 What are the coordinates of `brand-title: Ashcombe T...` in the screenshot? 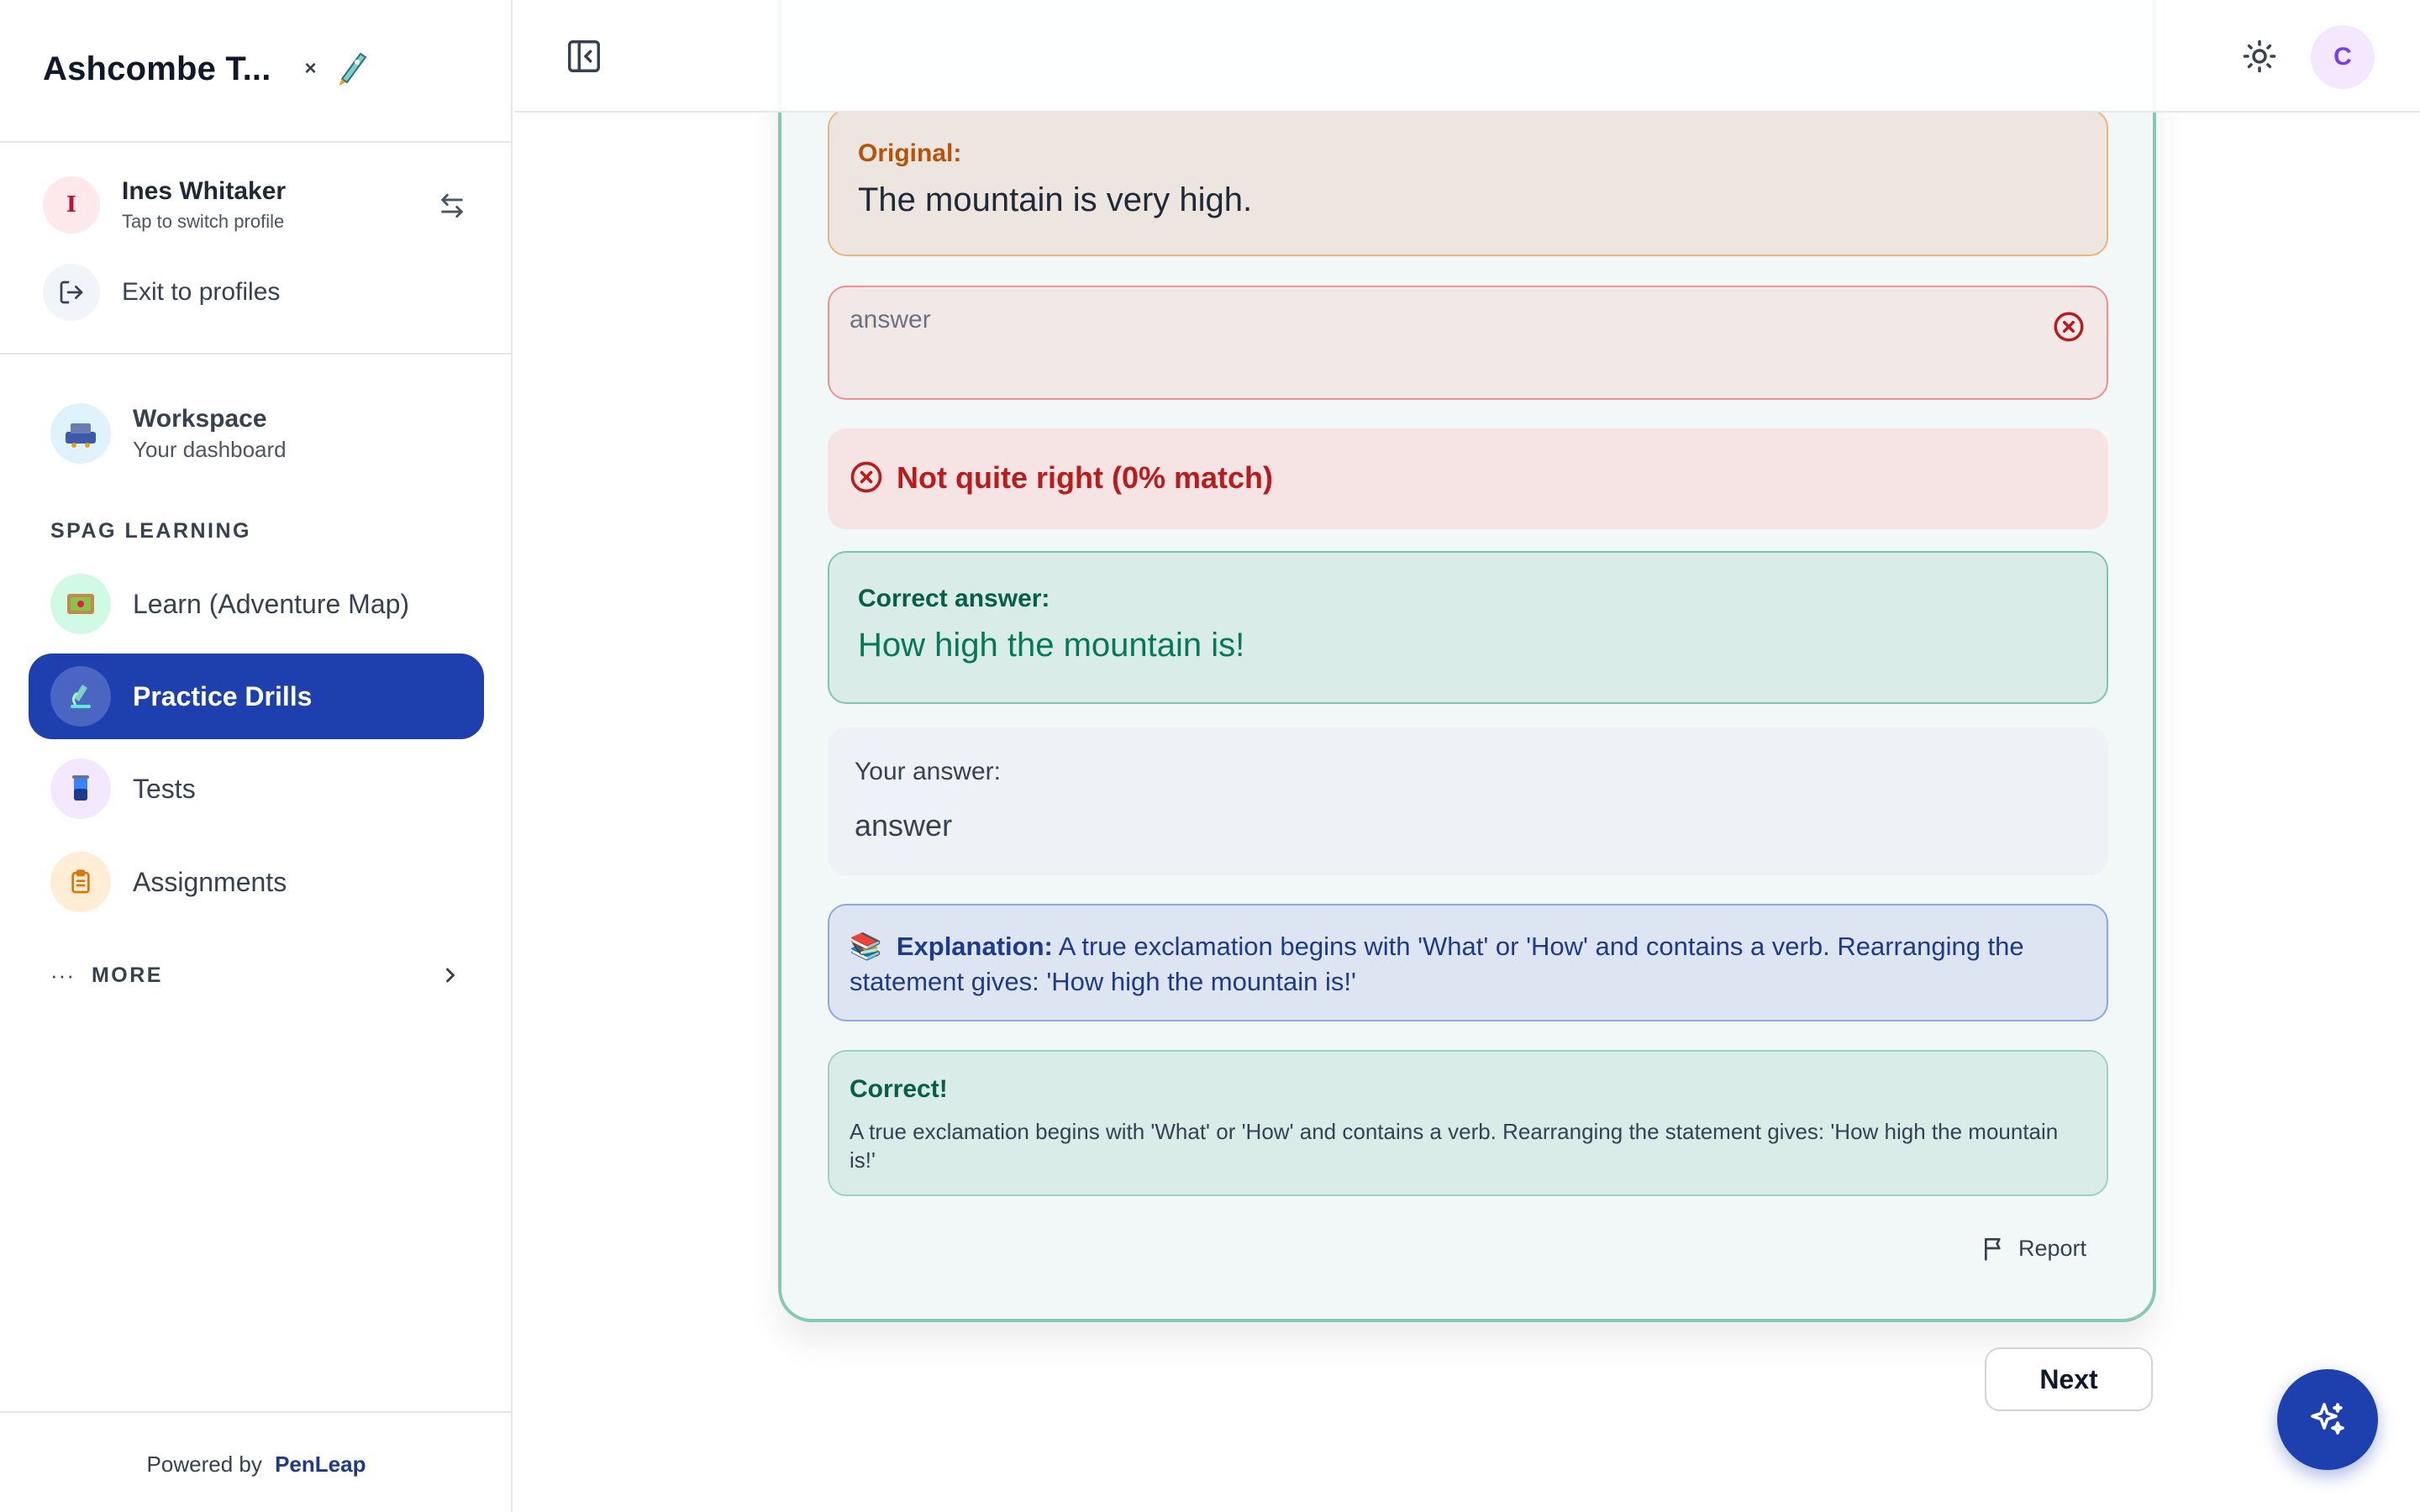 It's located at (157, 68).